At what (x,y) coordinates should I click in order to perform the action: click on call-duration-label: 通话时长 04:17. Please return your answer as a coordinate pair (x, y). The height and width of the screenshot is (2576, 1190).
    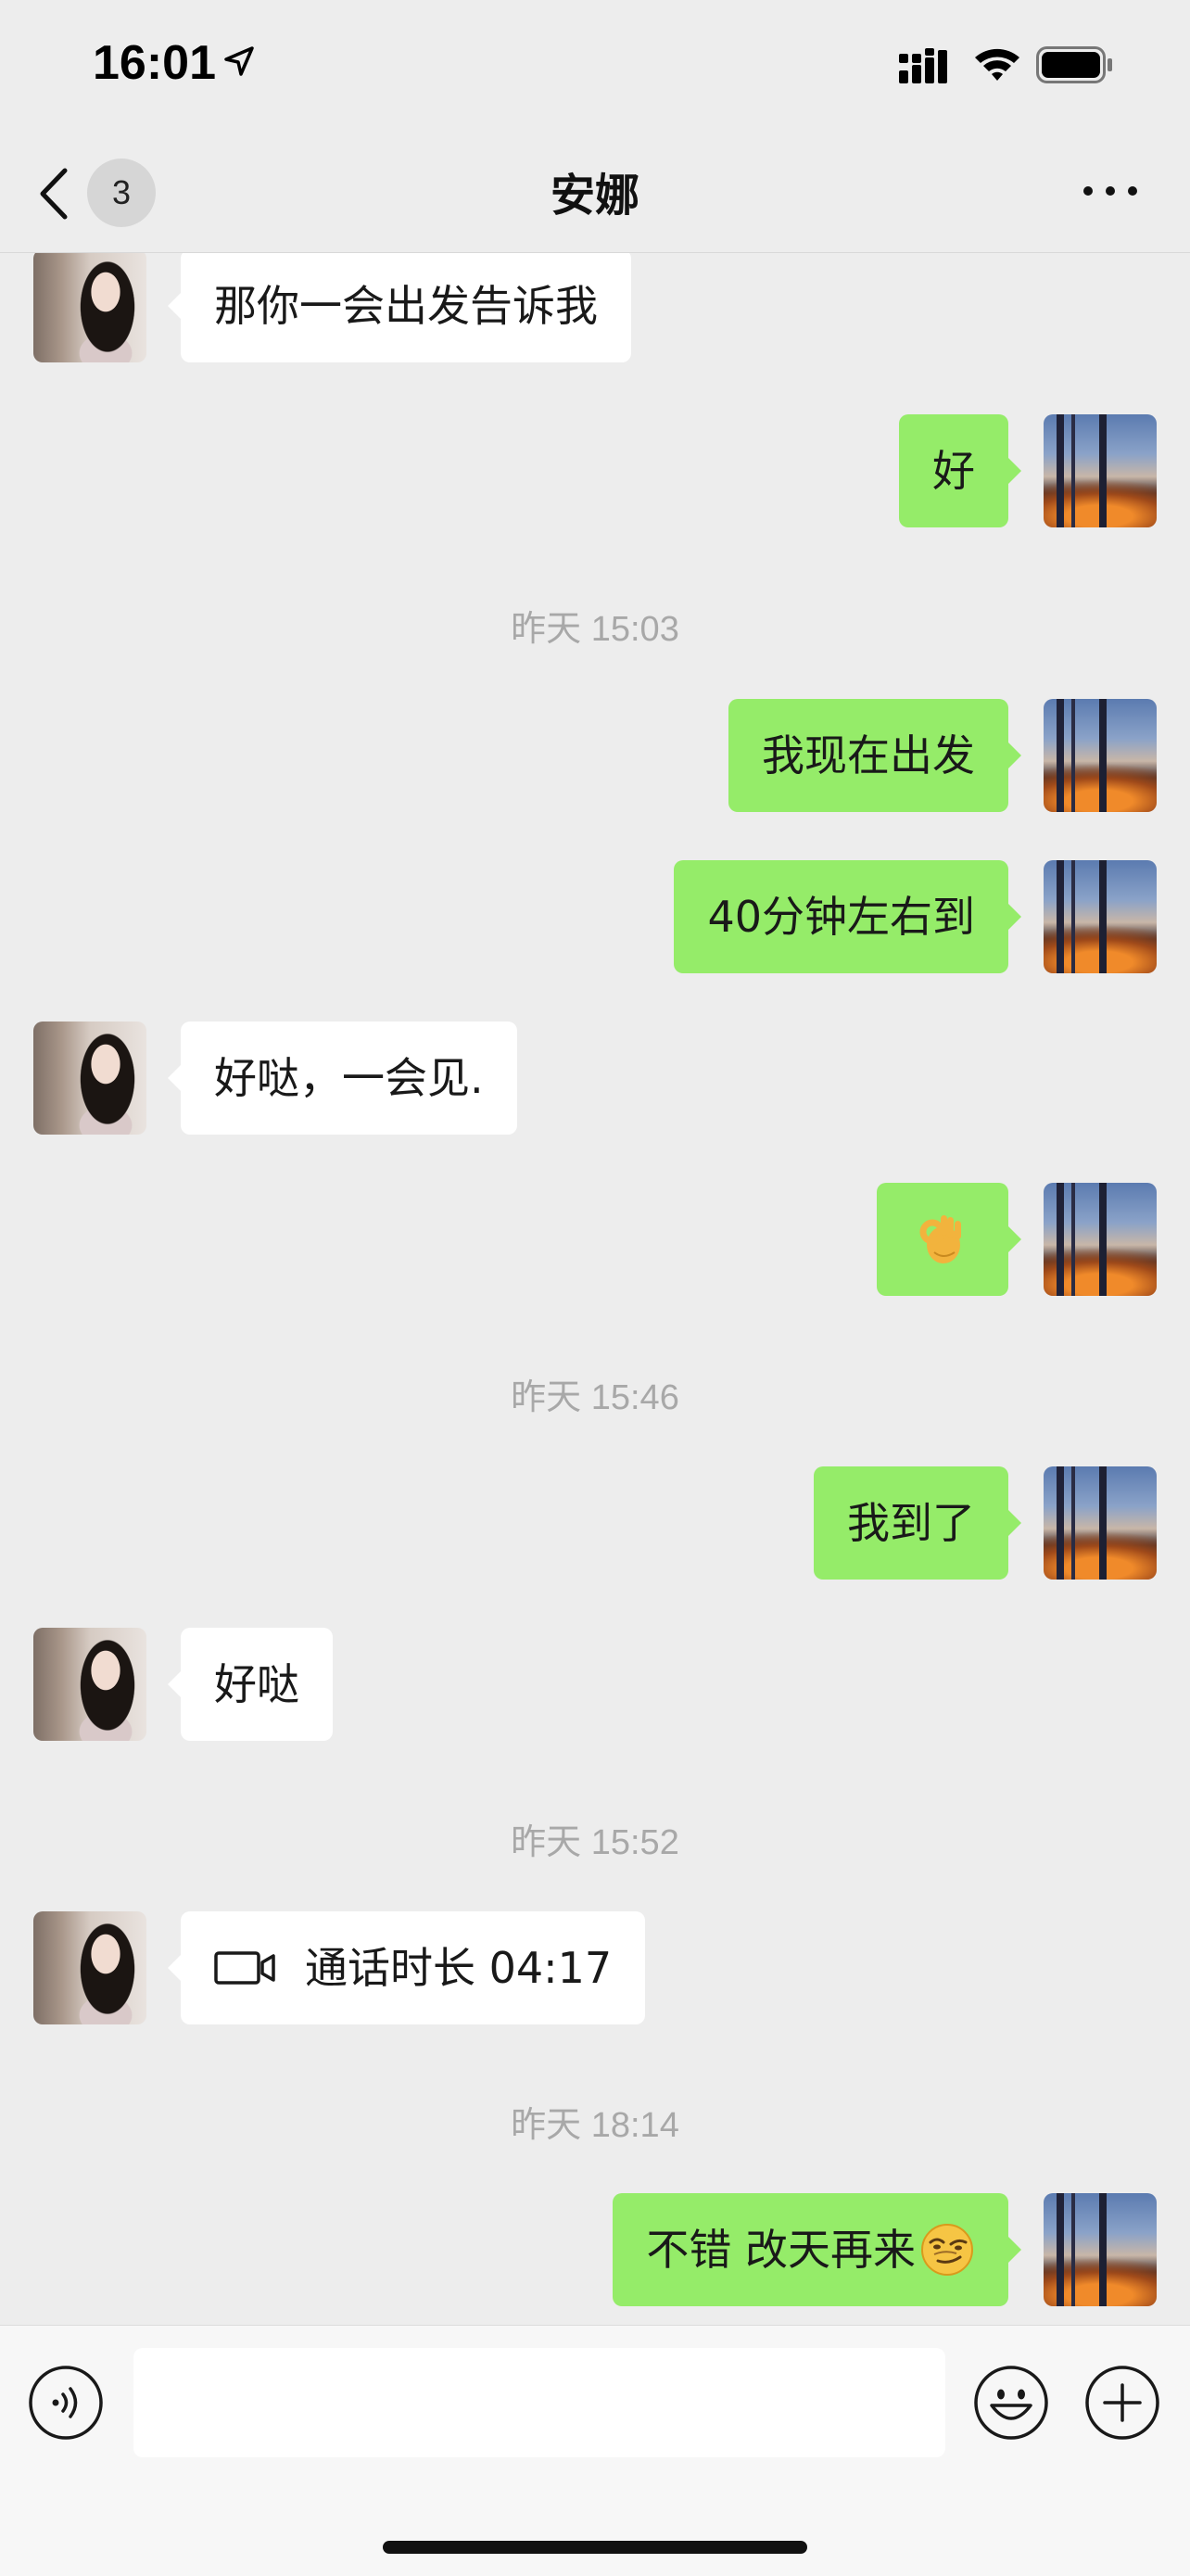
    Looking at the image, I should click on (459, 1968).